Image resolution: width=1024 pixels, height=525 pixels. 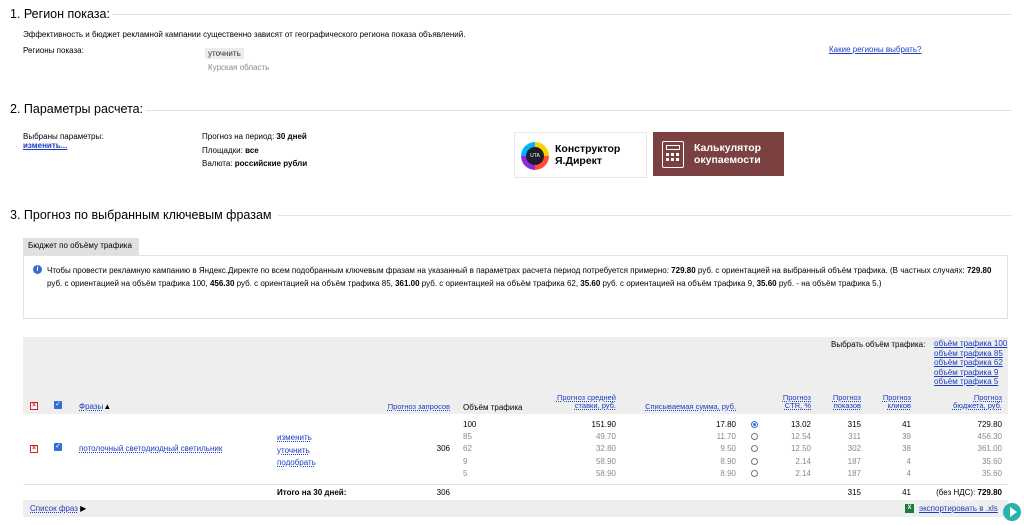 I want to click on total-divider, so click(x=515, y=484).